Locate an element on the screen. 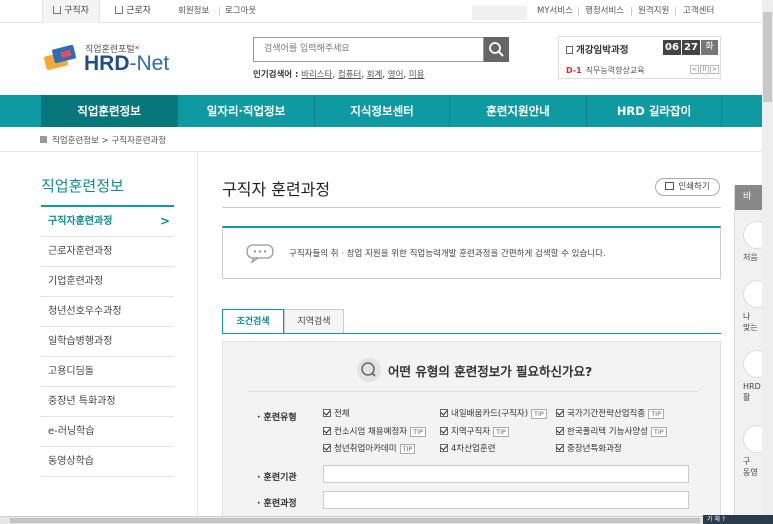  checkbox-label: 국가기간전략산업직종 is located at coordinates (606, 414).